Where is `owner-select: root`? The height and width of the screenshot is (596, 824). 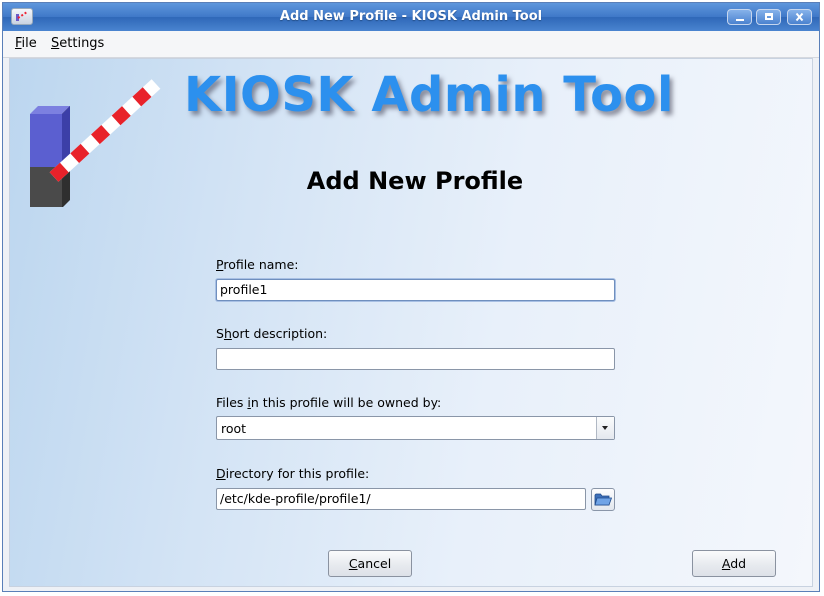 owner-select: root is located at coordinates (415, 428).